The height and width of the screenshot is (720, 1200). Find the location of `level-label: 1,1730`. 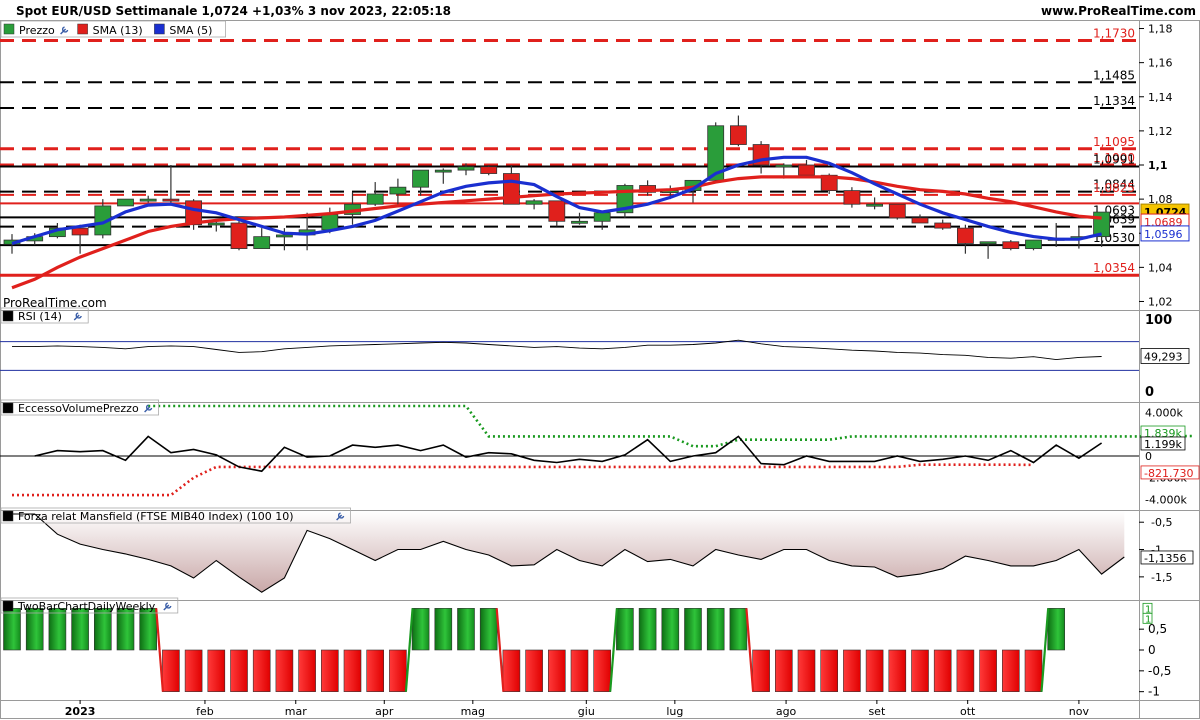

level-label: 1,1730 is located at coordinates (1114, 33).